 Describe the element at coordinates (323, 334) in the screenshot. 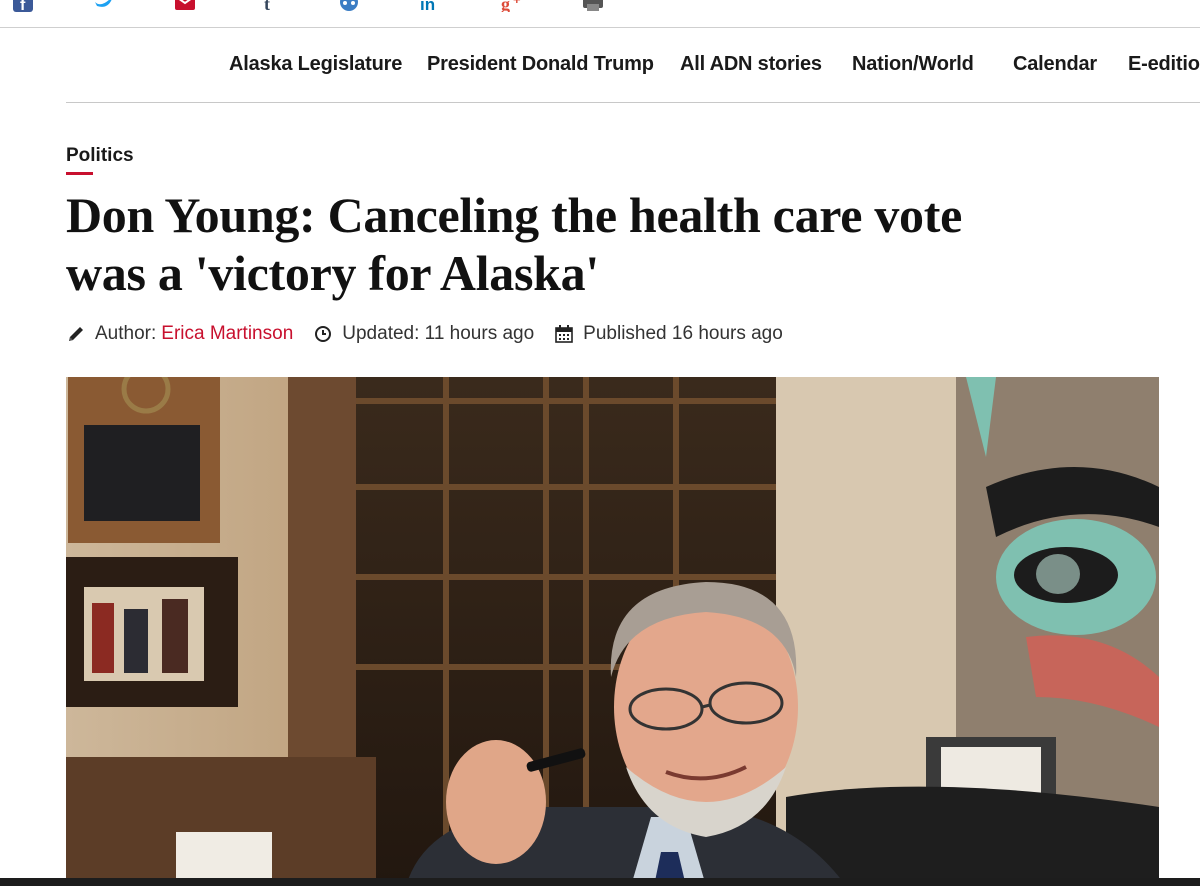

I see `clock-icon` at that location.